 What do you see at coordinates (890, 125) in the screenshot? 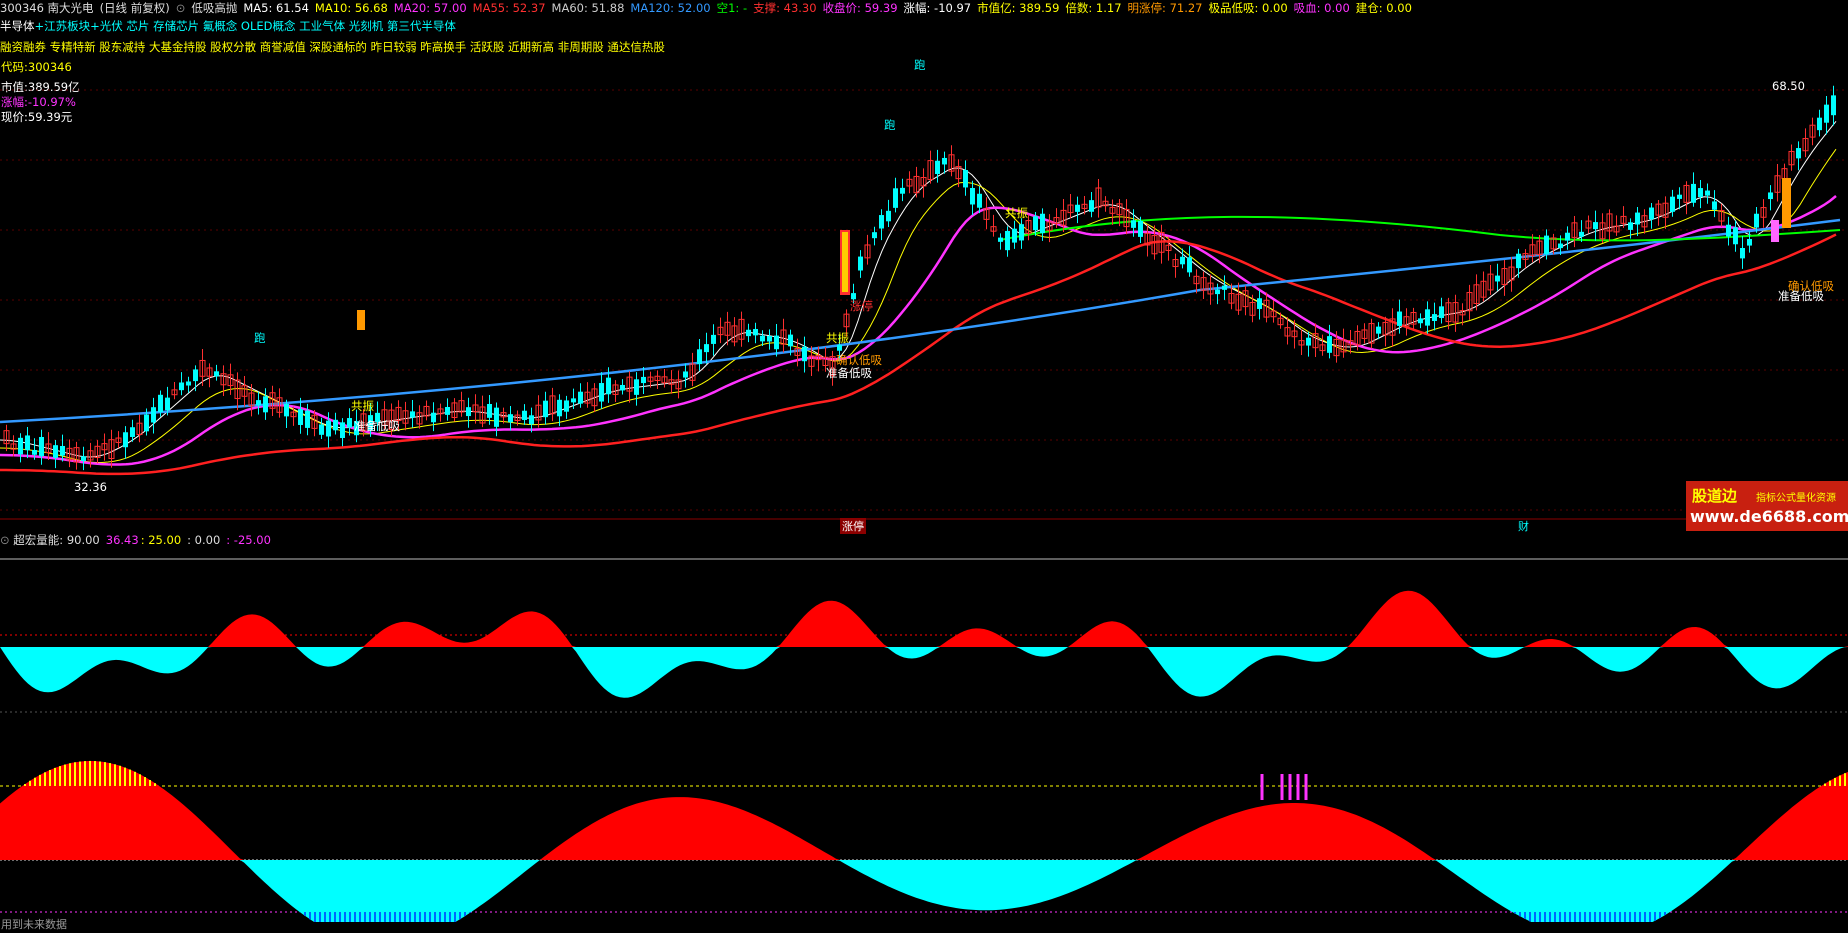
I see `pao-signal-2: 跑` at bounding box center [890, 125].